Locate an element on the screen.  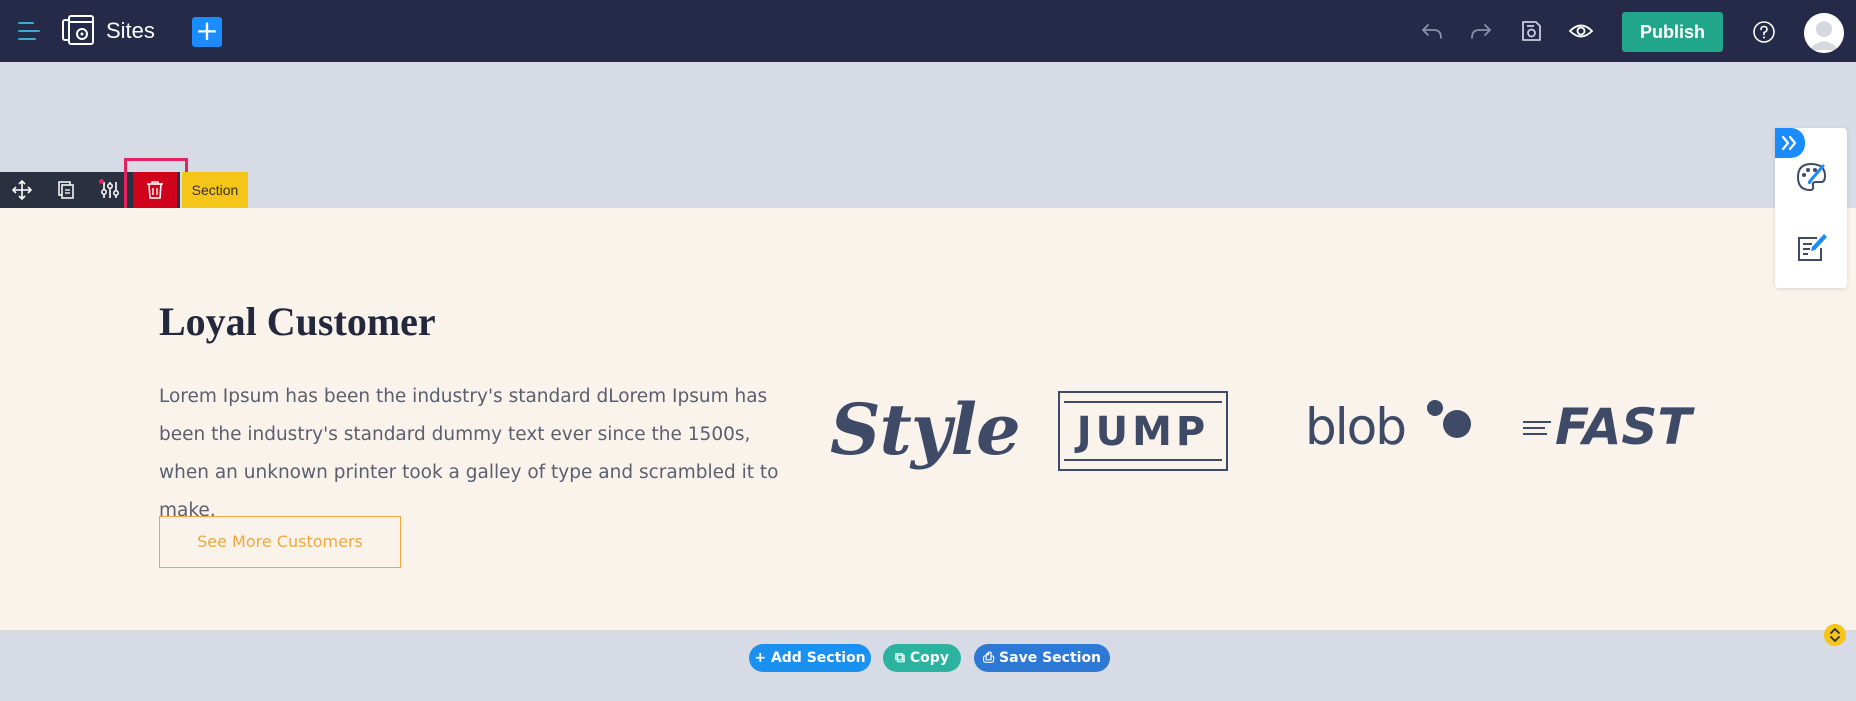
save-icon is located at coordinates (1531, 31).